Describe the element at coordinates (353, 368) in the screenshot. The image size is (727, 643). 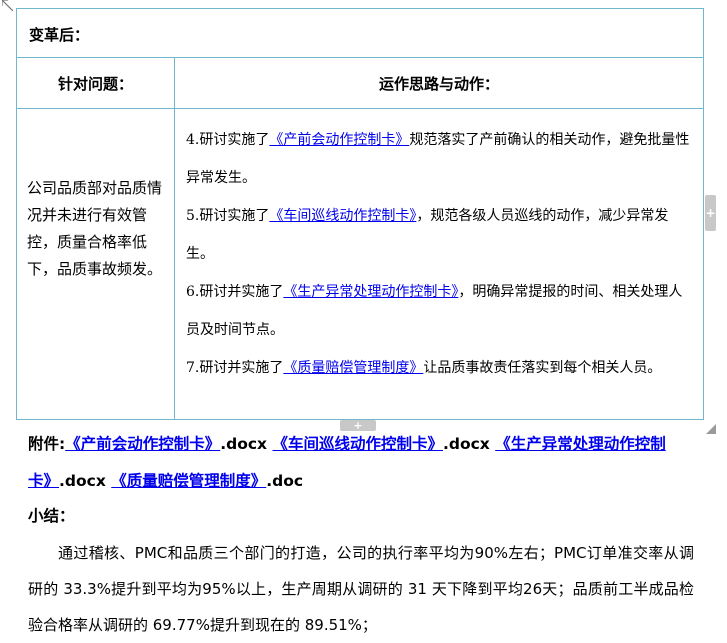
I see `action-link: 《质量赔偿管理制度》` at that location.